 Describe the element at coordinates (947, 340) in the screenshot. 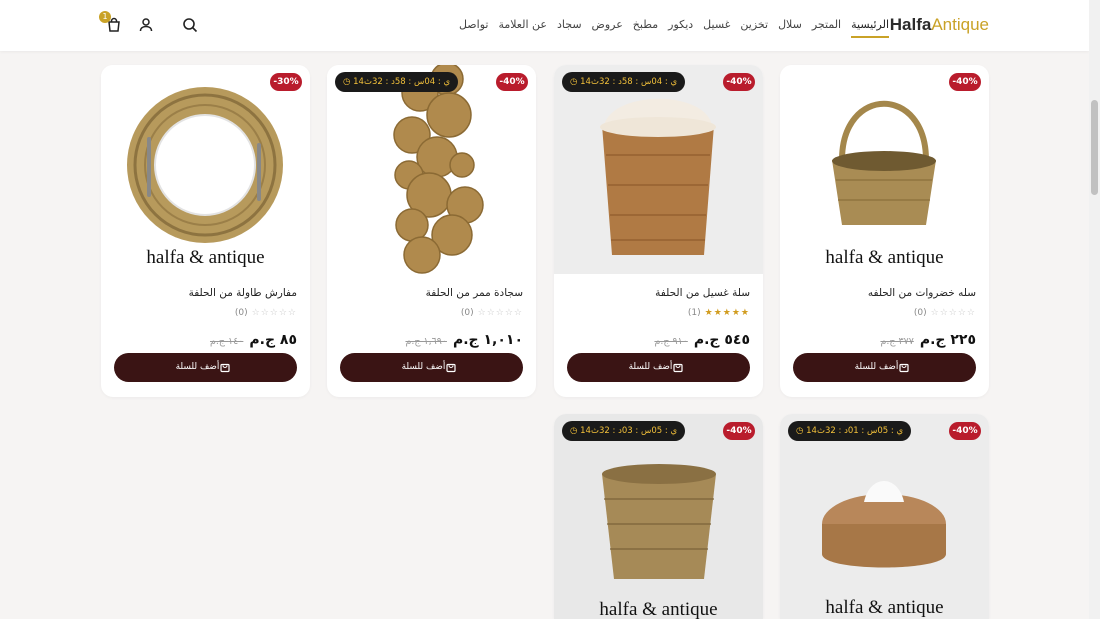

I see `current-price: ٢٢٥ ج.م` at that location.